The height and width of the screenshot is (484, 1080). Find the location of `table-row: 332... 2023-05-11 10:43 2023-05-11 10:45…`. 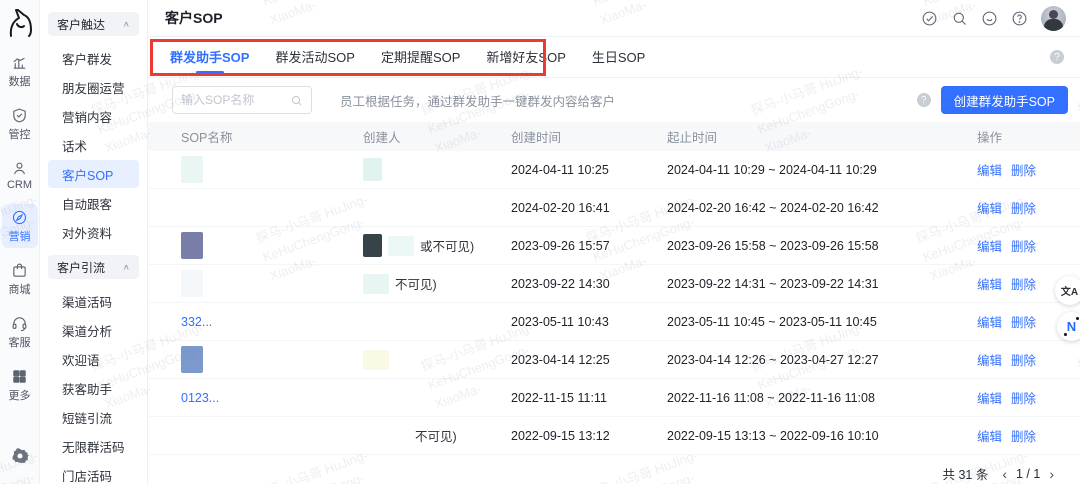

table-row: 332... 2023-05-11 10:43 2023-05-11 10:45… is located at coordinates (614, 322).